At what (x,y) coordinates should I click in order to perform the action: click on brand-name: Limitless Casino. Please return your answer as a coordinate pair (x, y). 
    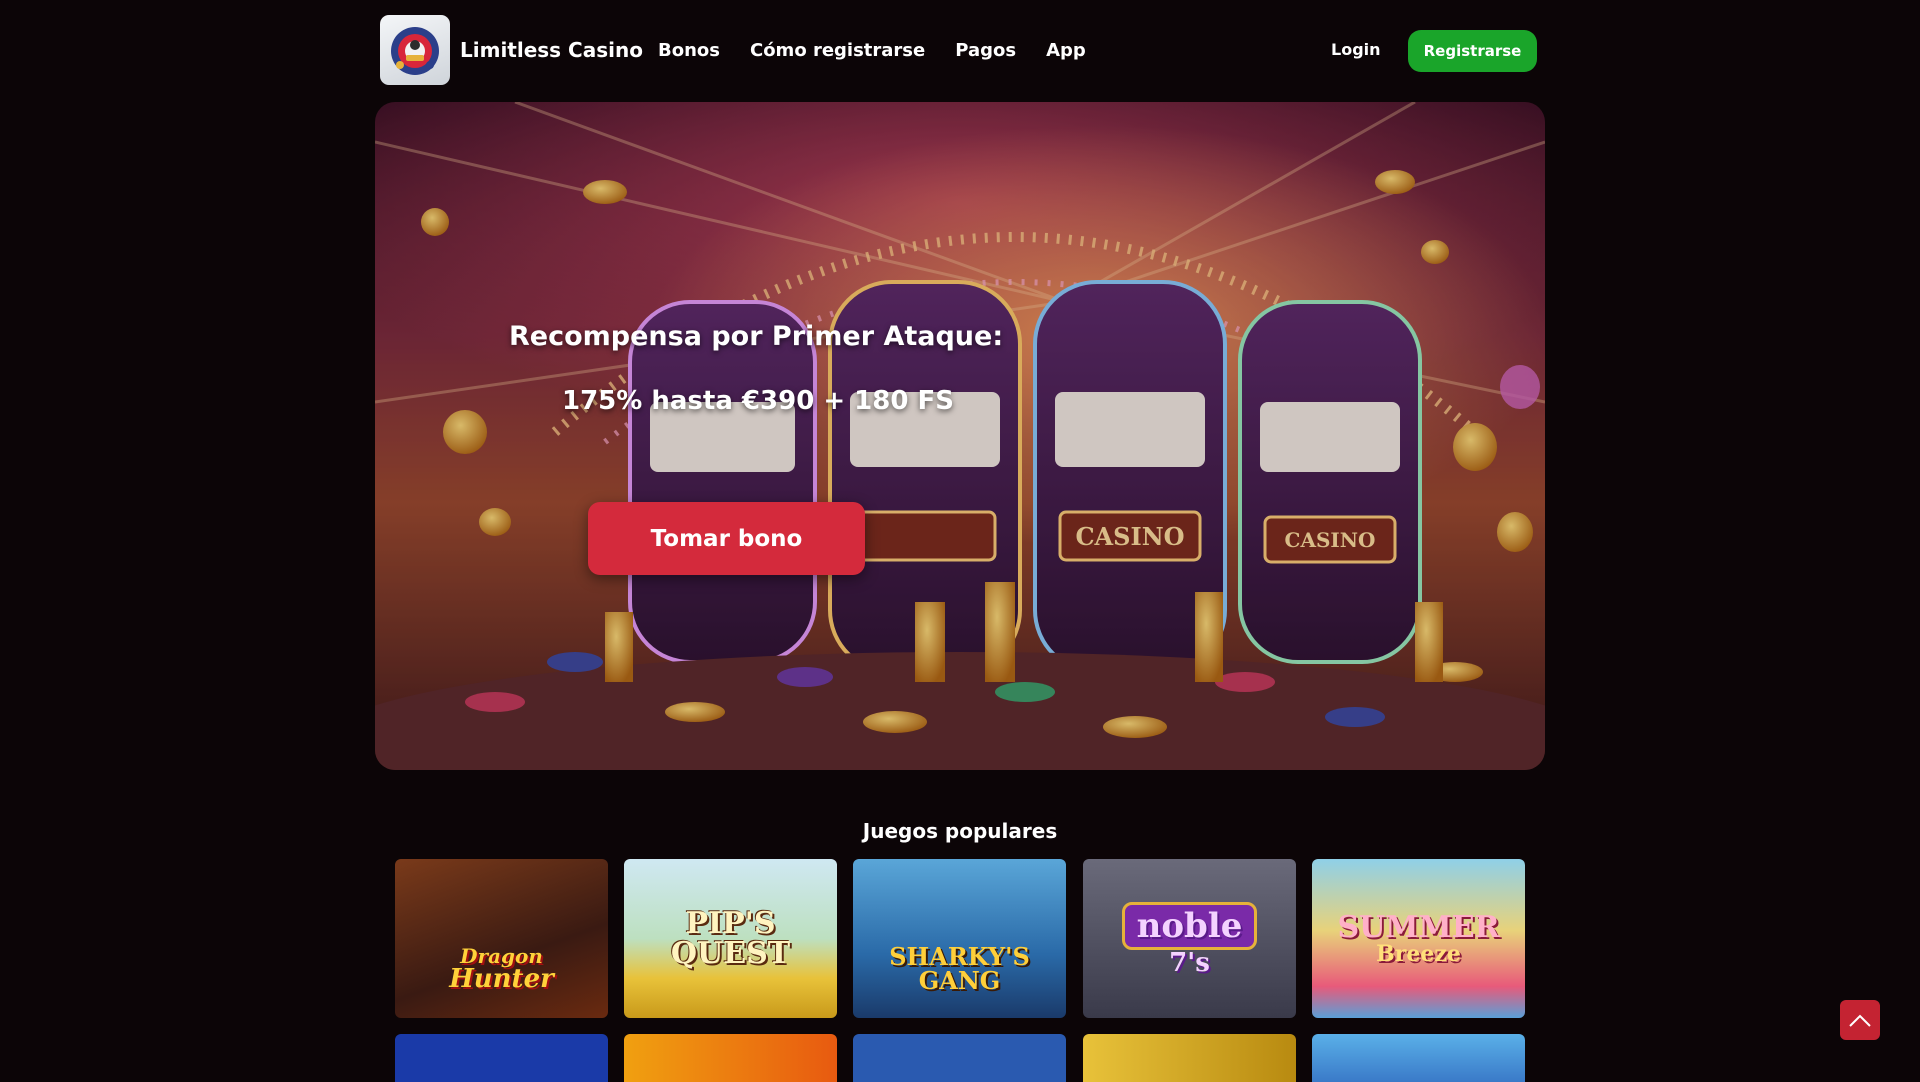
    Looking at the image, I should click on (551, 50).